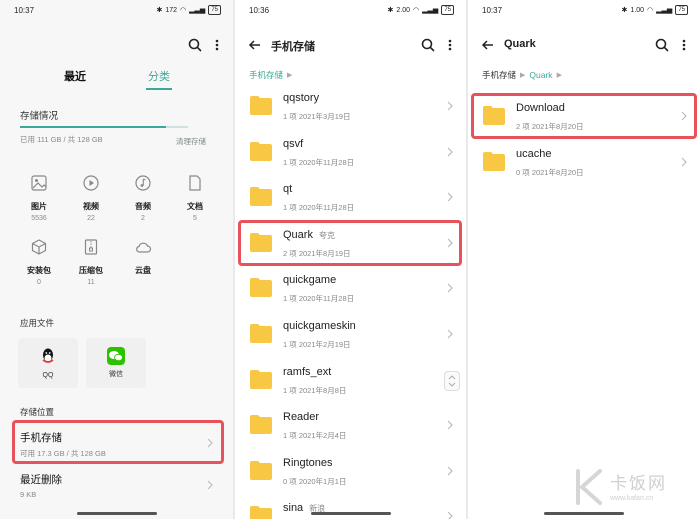 The width and height of the screenshot is (700, 519). I want to click on breadcrumb-item: Quark, so click(540, 75).